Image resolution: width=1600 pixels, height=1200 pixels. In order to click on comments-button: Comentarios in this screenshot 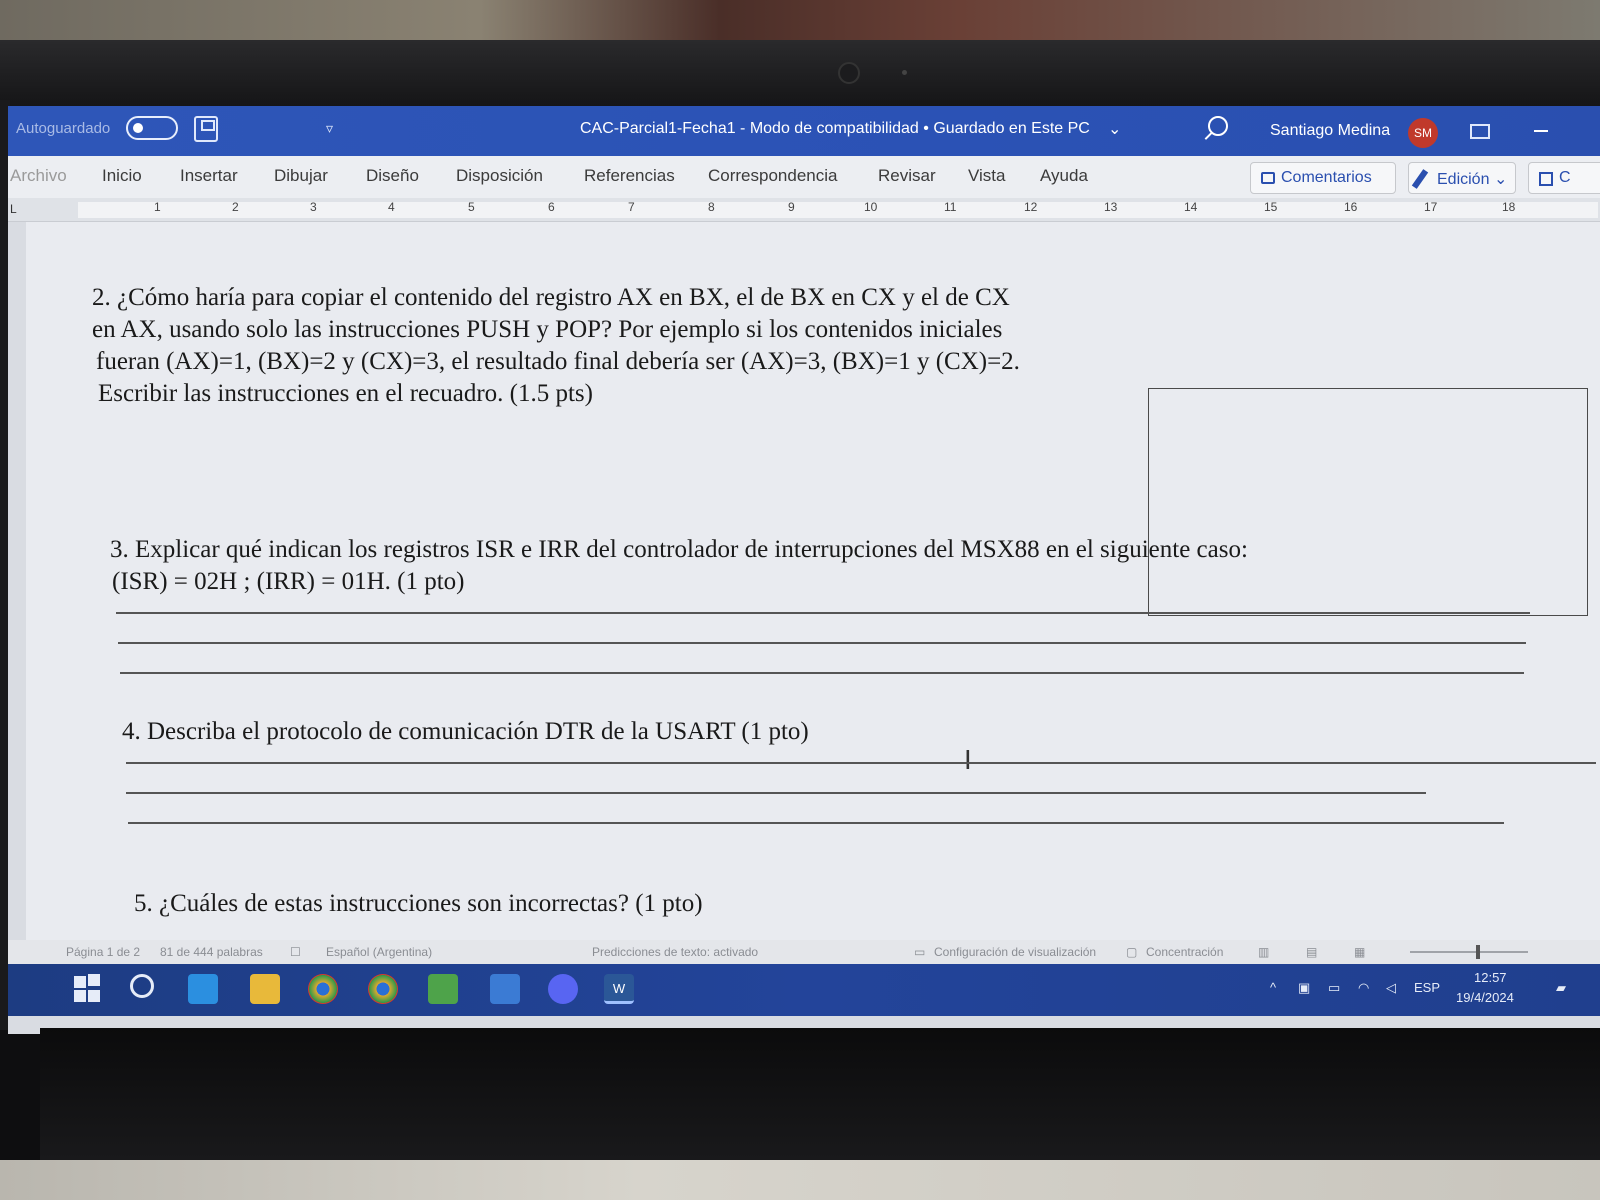, I will do `click(1323, 178)`.